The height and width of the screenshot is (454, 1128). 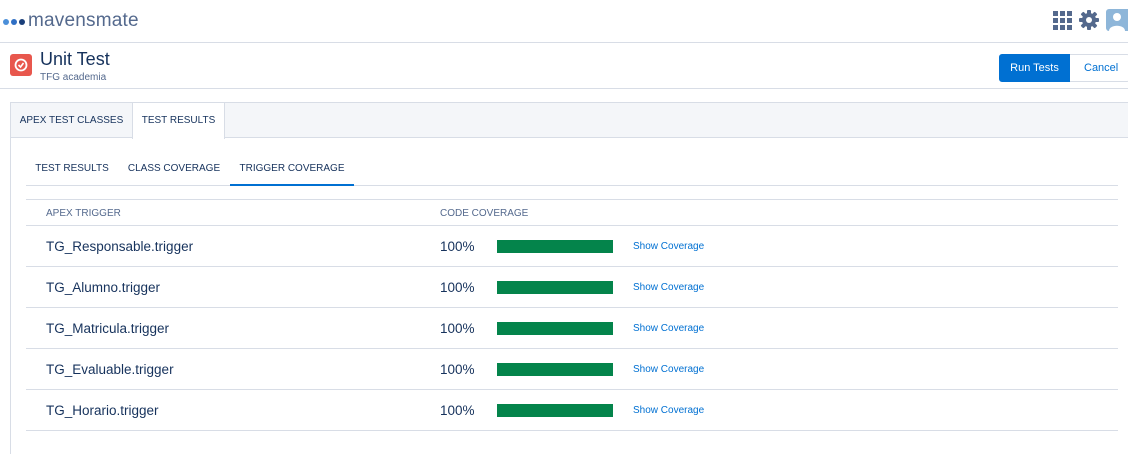 What do you see at coordinates (569, 121) in the screenshot?
I see `outer-tab-bar: APEX TEST CLASSES TEST RESULTS` at bounding box center [569, 121].